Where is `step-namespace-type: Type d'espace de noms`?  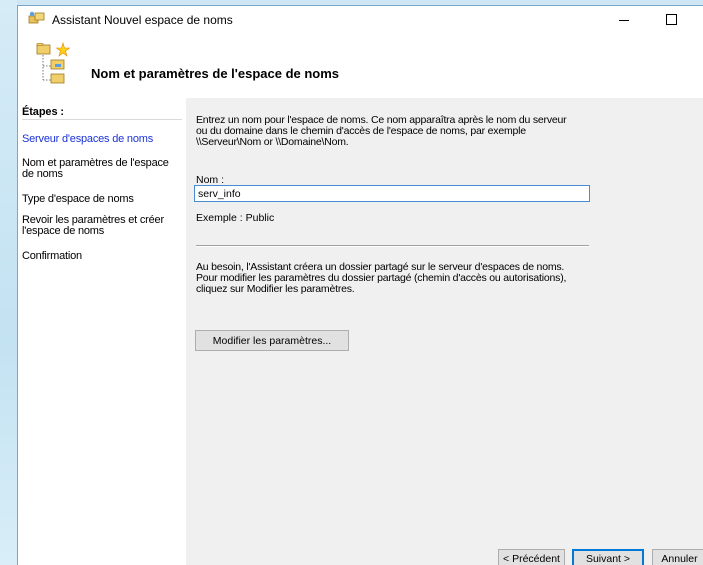
step-namespace-type: Type d'espace de noms is located at coordinates (102, 199).